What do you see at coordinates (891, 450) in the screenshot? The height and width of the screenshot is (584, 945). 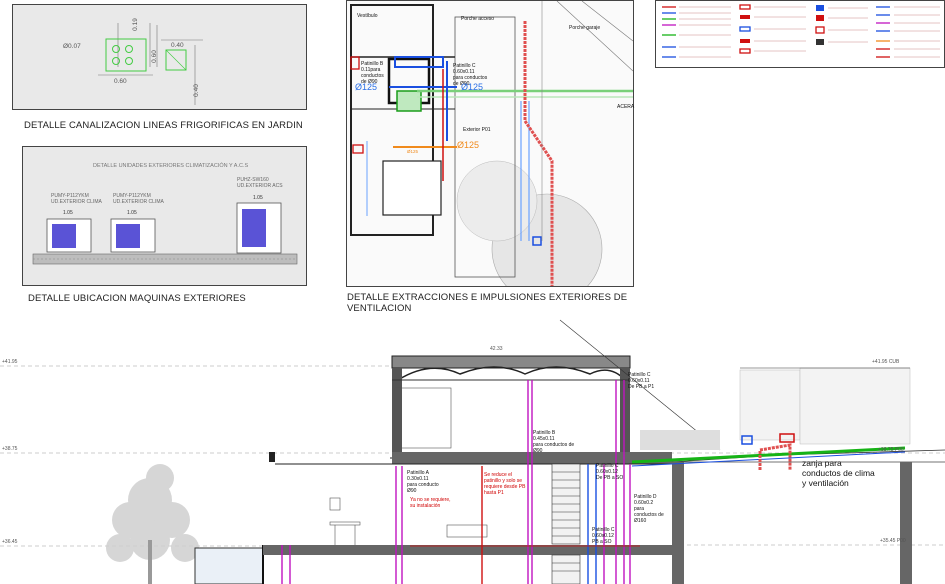 I see `right-level-mid: +38.75 P00` at bounding box center [891, 450].